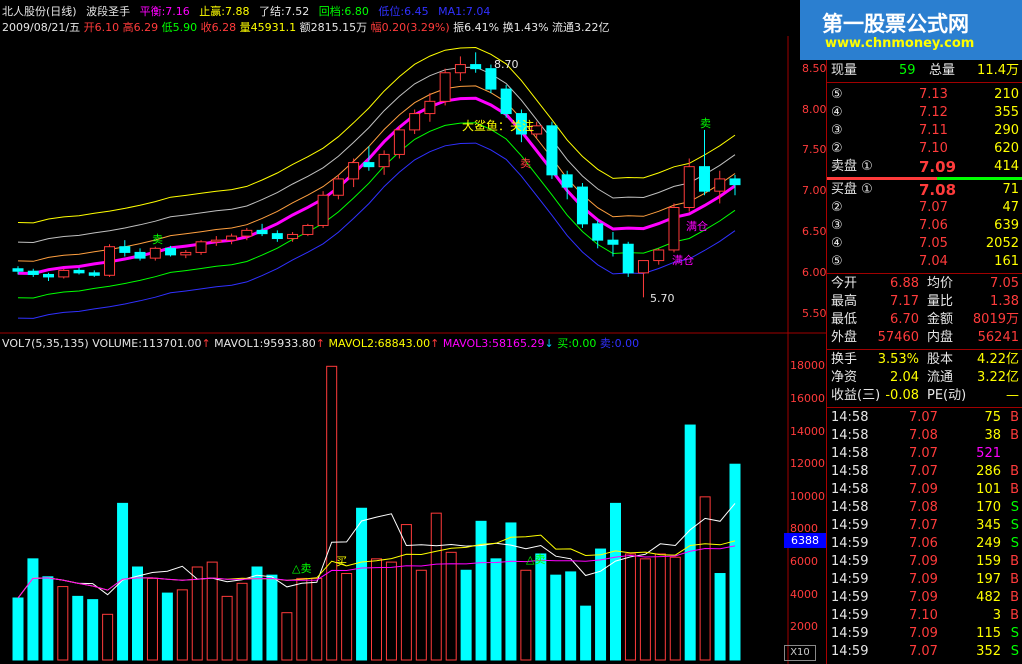  What do you see at coordinates (506, 64) in the screenshot?
I see `peak-label: 8.70` at bounding box center [506, 64].